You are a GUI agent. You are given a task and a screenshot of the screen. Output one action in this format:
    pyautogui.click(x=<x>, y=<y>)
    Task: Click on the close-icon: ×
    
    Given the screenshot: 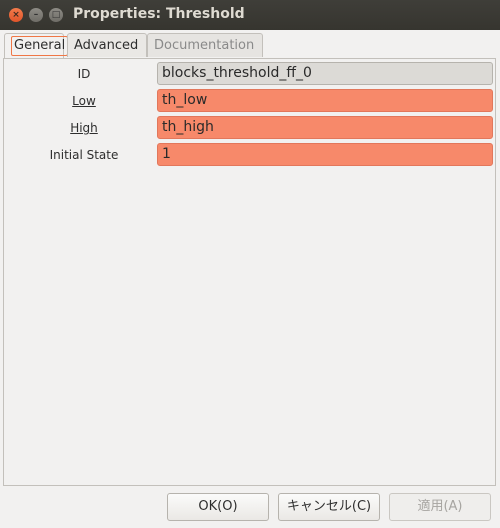 What is the action you would take?
    pyautogui.click(x=16, y=15)
    